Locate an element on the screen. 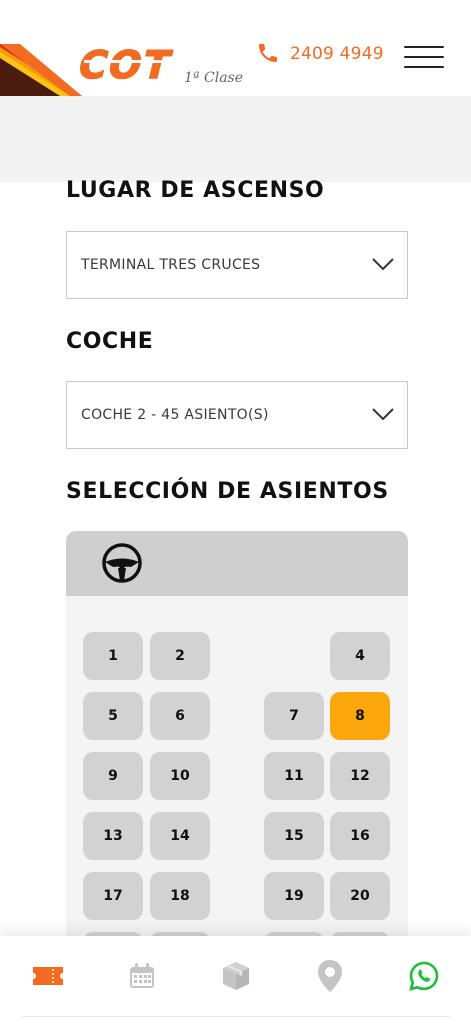 The image size is (471, 1024). coach-select: COCHE 2 - 45 ASIENTO(S) is located at coordinates (237, 415).